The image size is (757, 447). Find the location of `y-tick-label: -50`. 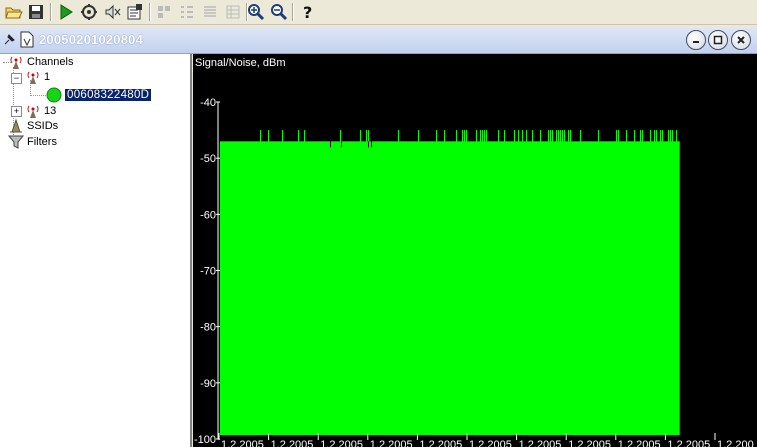

y-tick-label: -50 is located at coordinates (208, 159).